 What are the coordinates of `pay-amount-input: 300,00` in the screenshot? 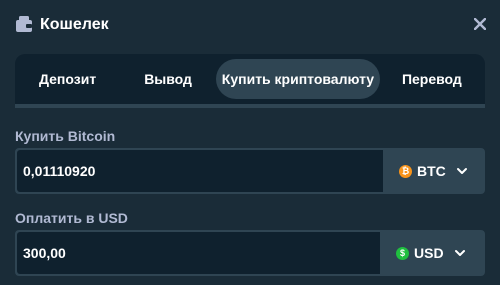 It's located at (198, 253).